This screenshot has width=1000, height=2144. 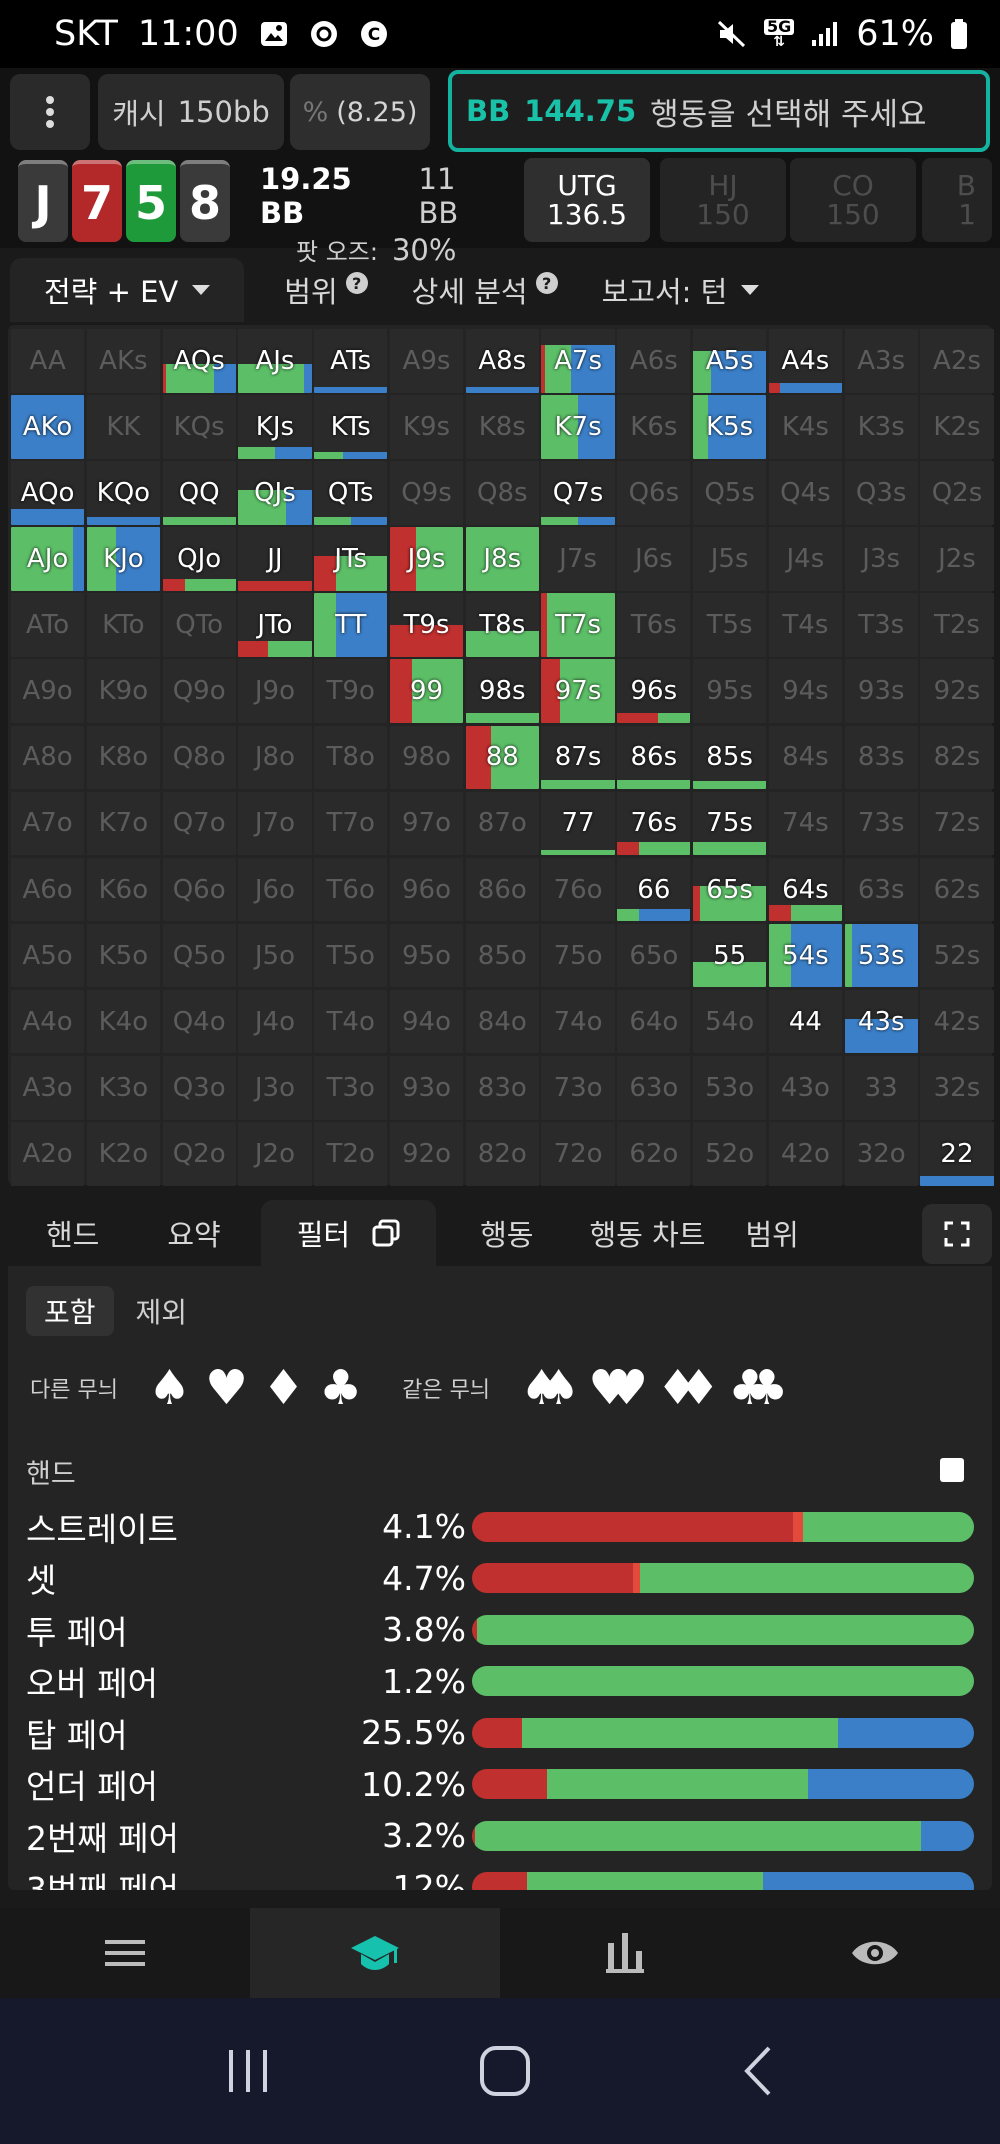 What do you see at coordinates (730, 889) in the screenshot?
I see `hand-cell: 65s` at bounding box center [730, 889].